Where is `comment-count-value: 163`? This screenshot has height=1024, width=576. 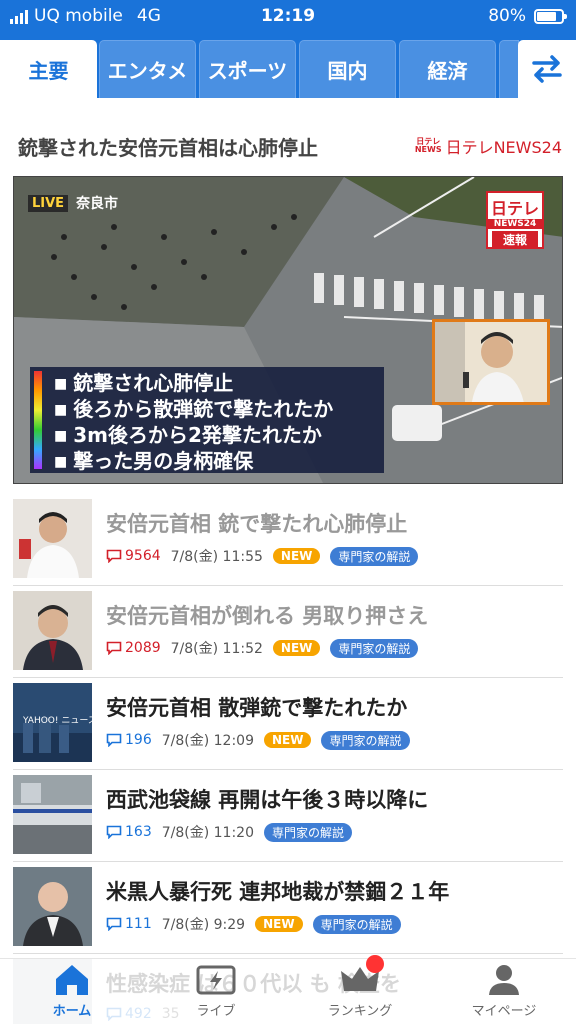
comment-count-value: 163 is located at coordinates (138, 832).